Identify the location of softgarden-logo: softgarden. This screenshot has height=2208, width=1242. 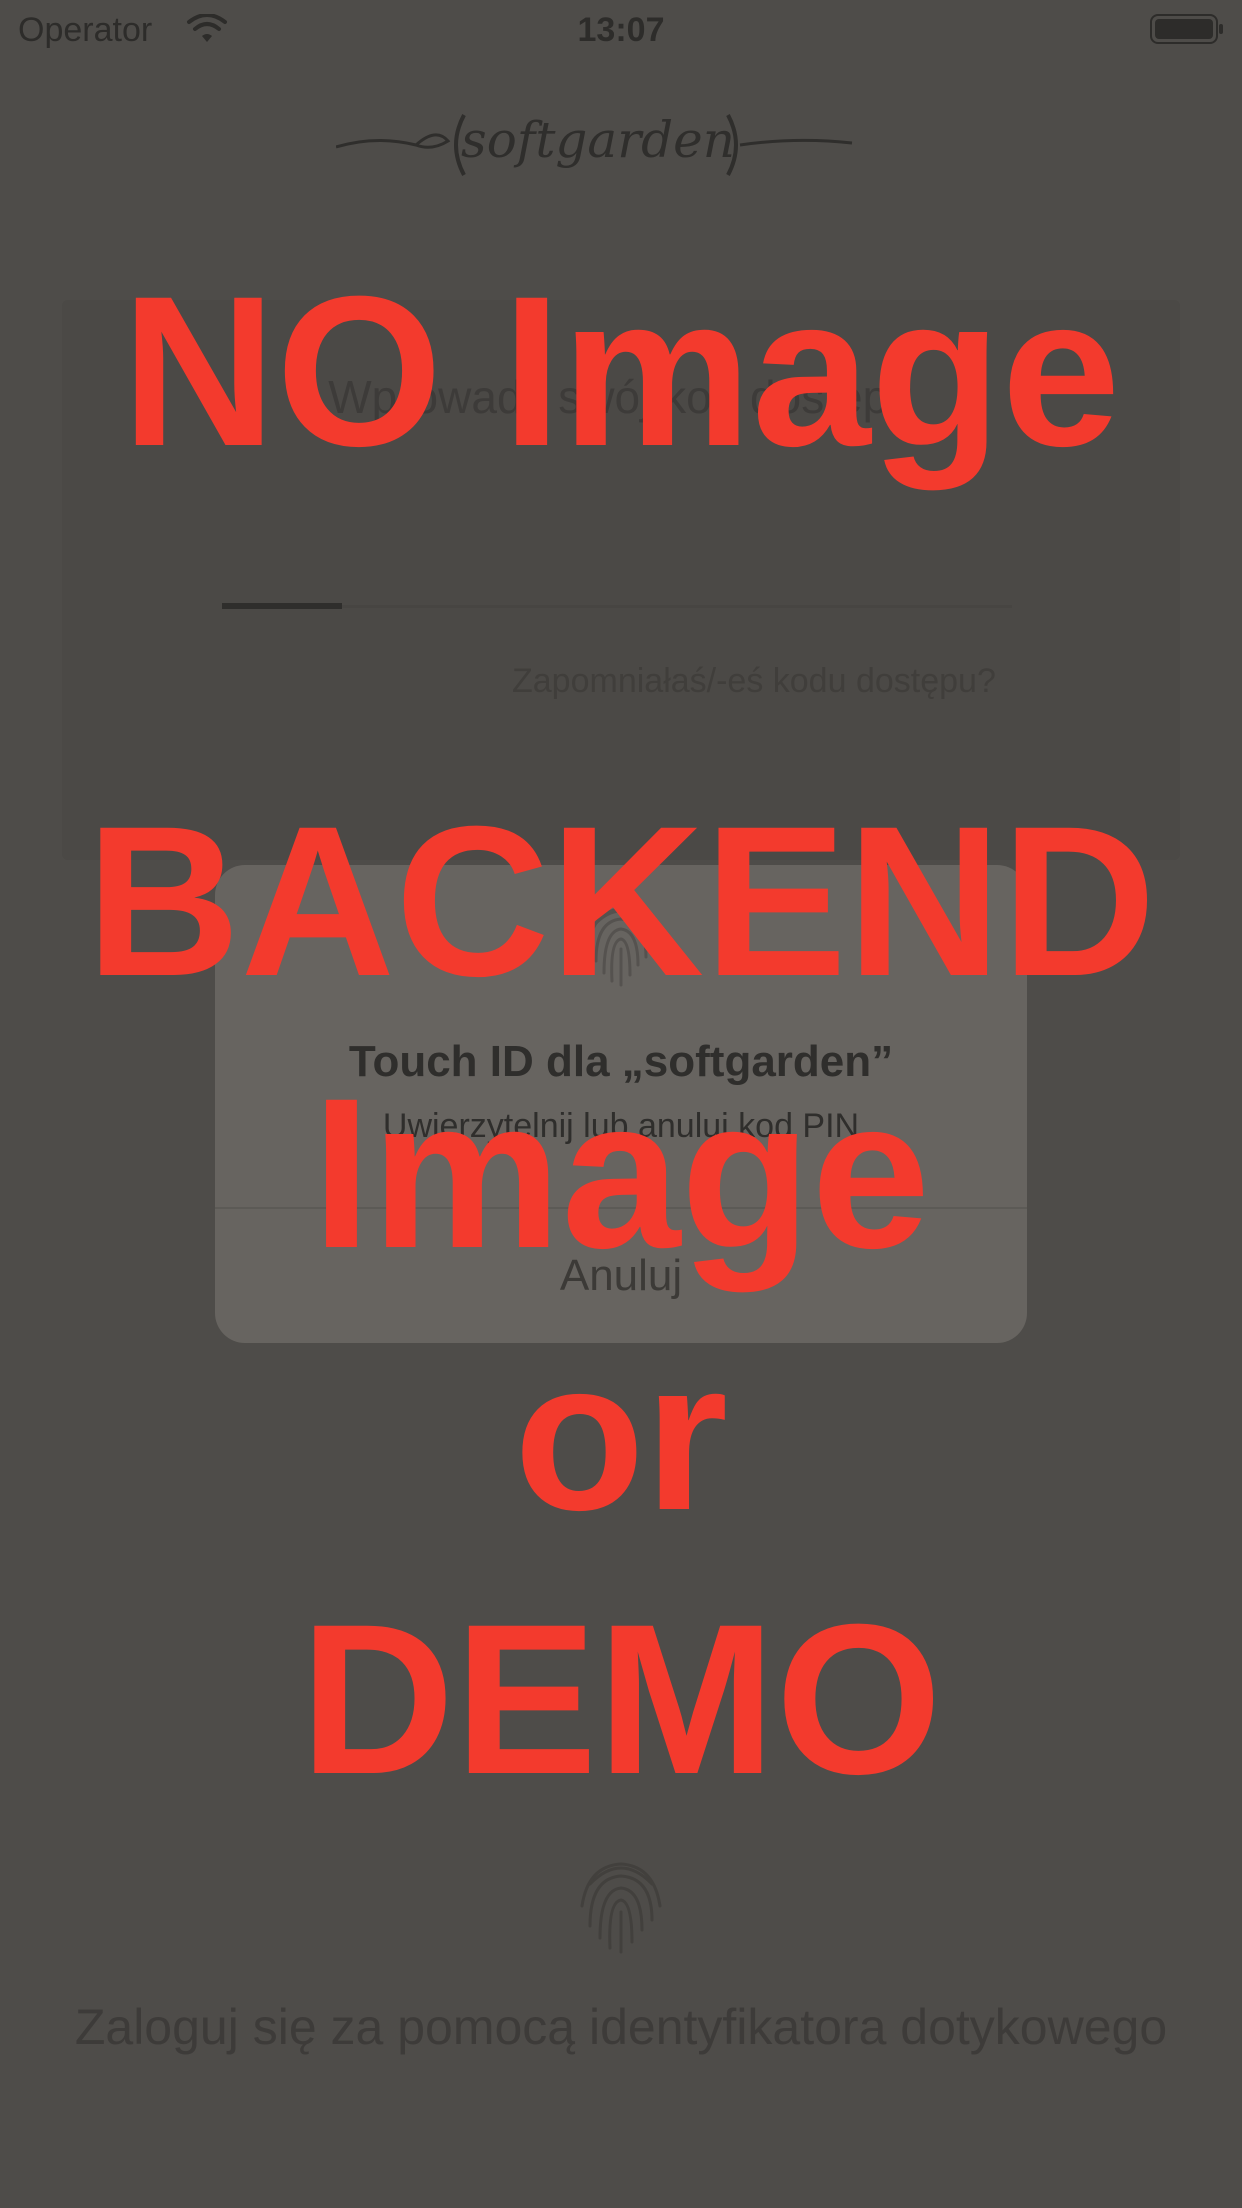
(594, 143).